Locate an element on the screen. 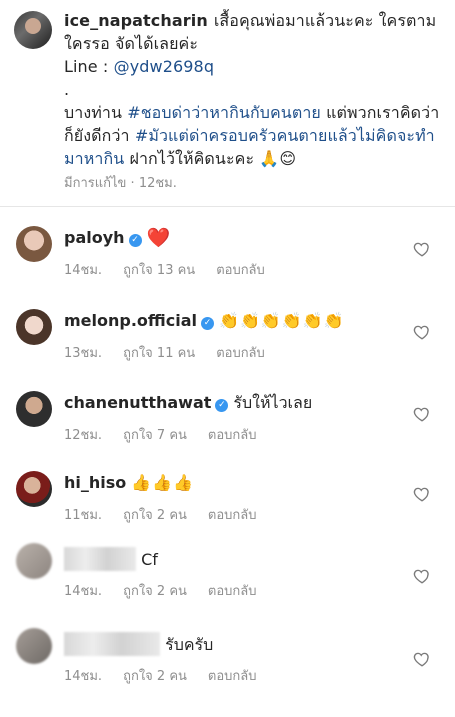 This screenshot has height=717, width=455. caption-meta: มีการแก้ไข · 12ชม. is located at coordinates (120, 183).